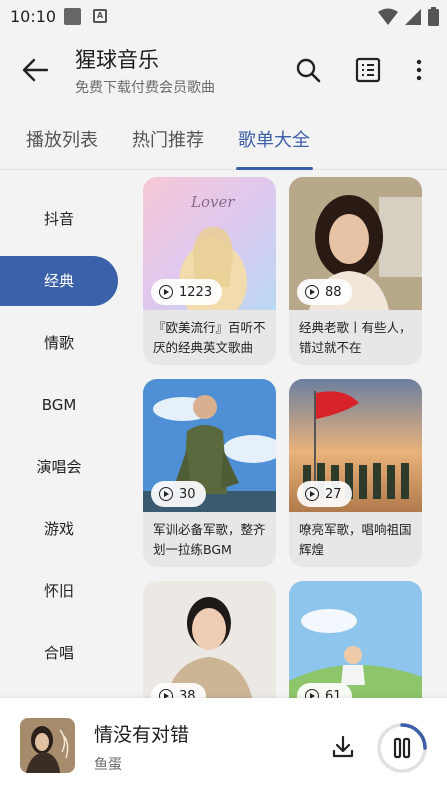  What do you see at coordinates (212, 202) in the screenshot?
I see `cover-lover-text: Lover` at bounding box center [212, 202].